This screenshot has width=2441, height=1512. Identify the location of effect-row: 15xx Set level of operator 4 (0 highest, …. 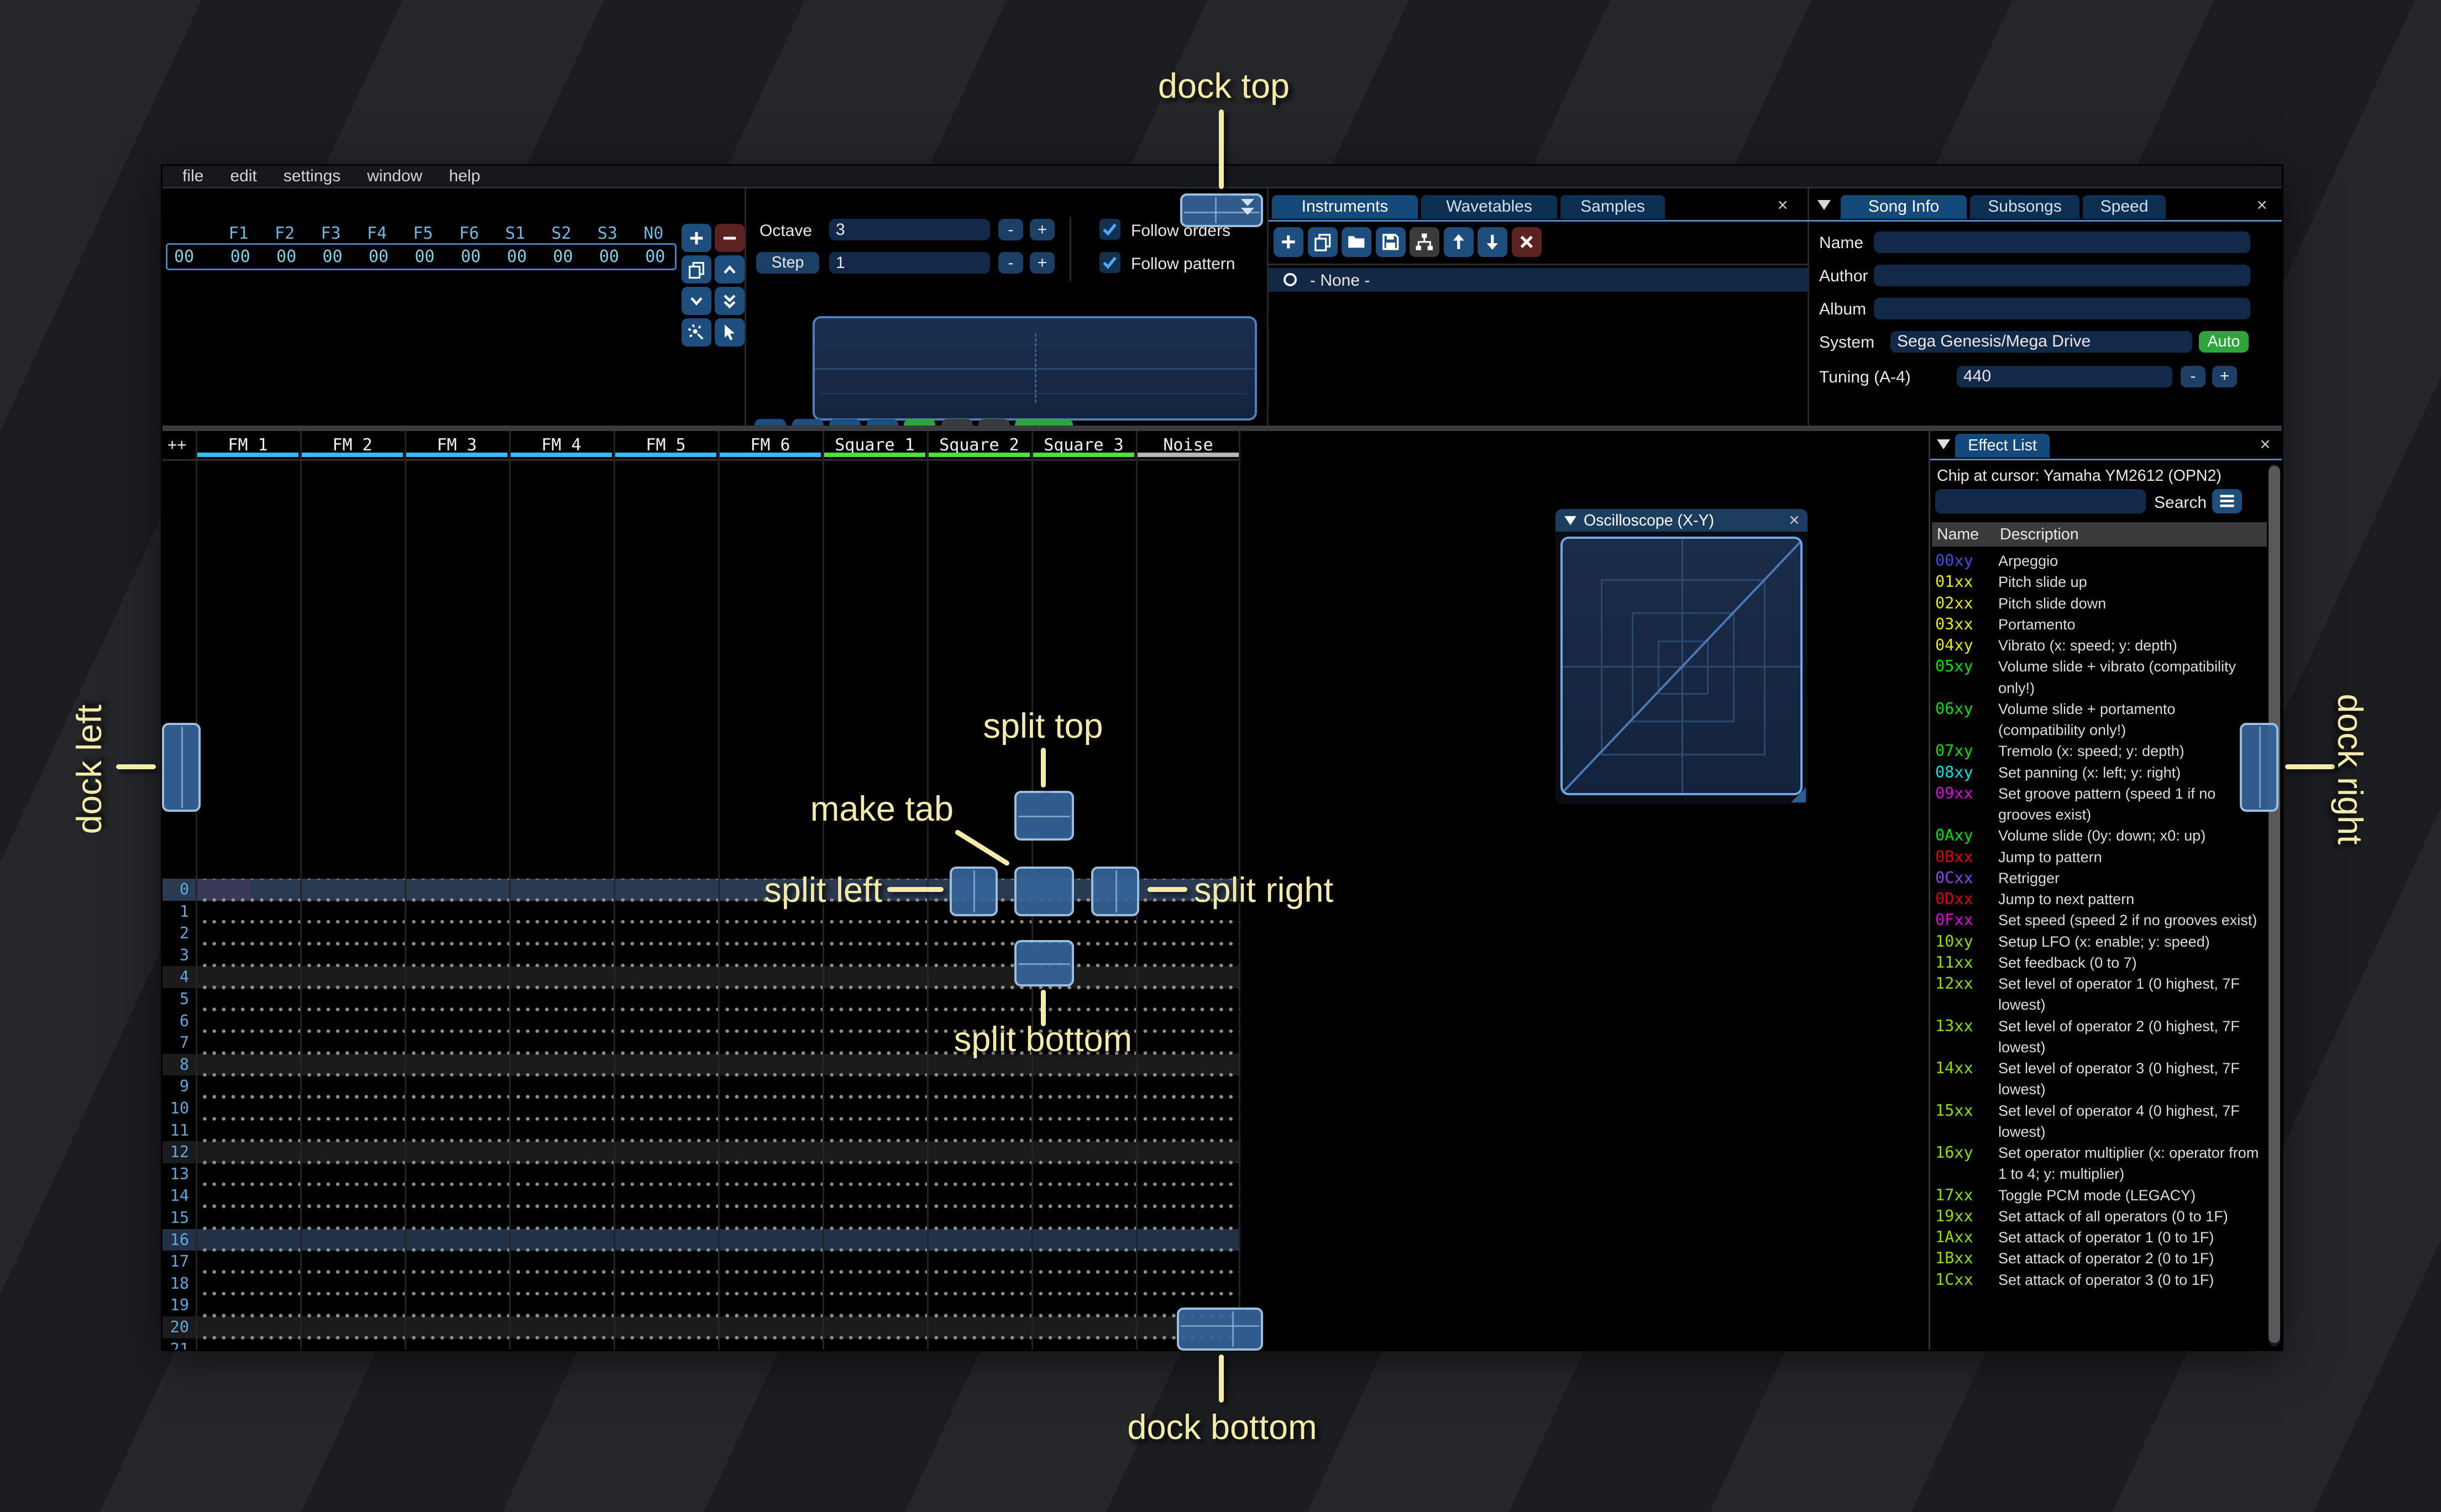
(2100, 1121).